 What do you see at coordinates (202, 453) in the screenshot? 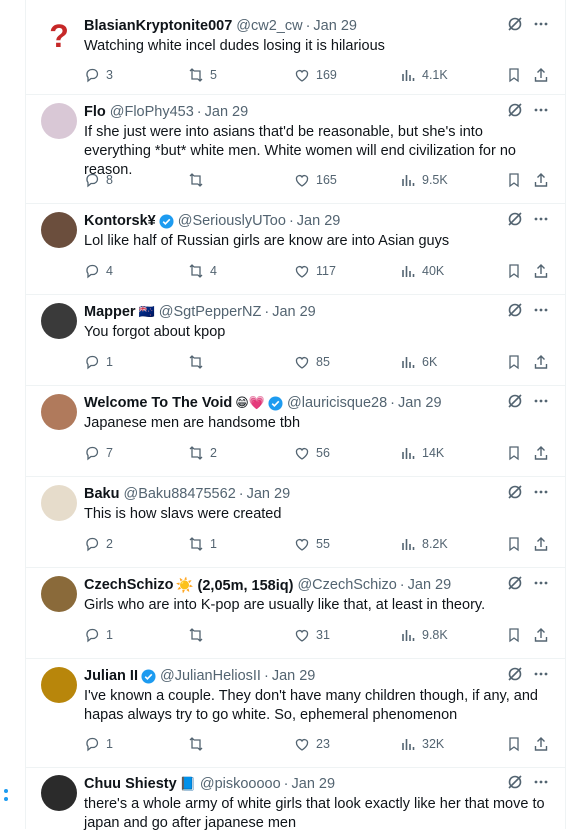
I see `repost-button: 2` at bounding box center [202, 453].